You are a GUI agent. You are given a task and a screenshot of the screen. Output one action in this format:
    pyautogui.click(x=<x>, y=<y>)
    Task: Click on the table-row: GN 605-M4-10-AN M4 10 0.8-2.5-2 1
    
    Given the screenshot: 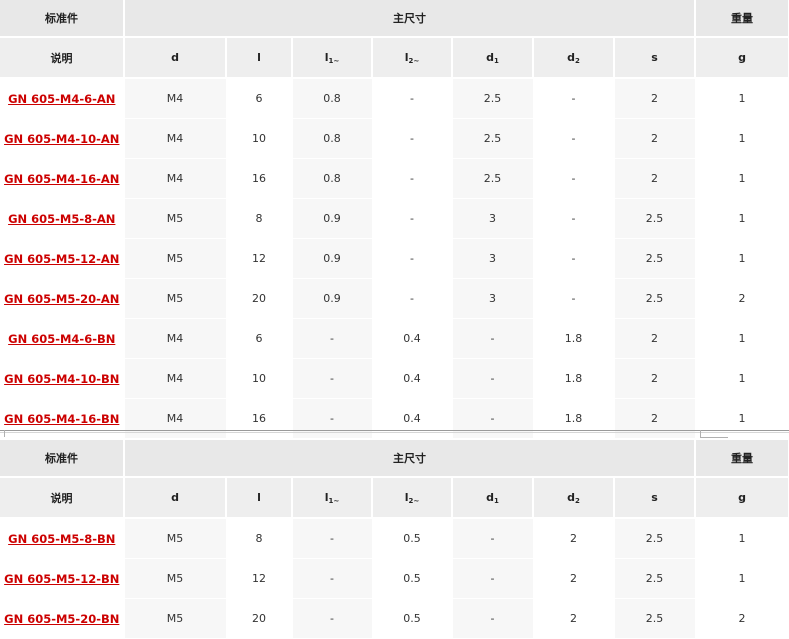 What is the action you would take?
    pyautogui.click(x=394, y=138)
    